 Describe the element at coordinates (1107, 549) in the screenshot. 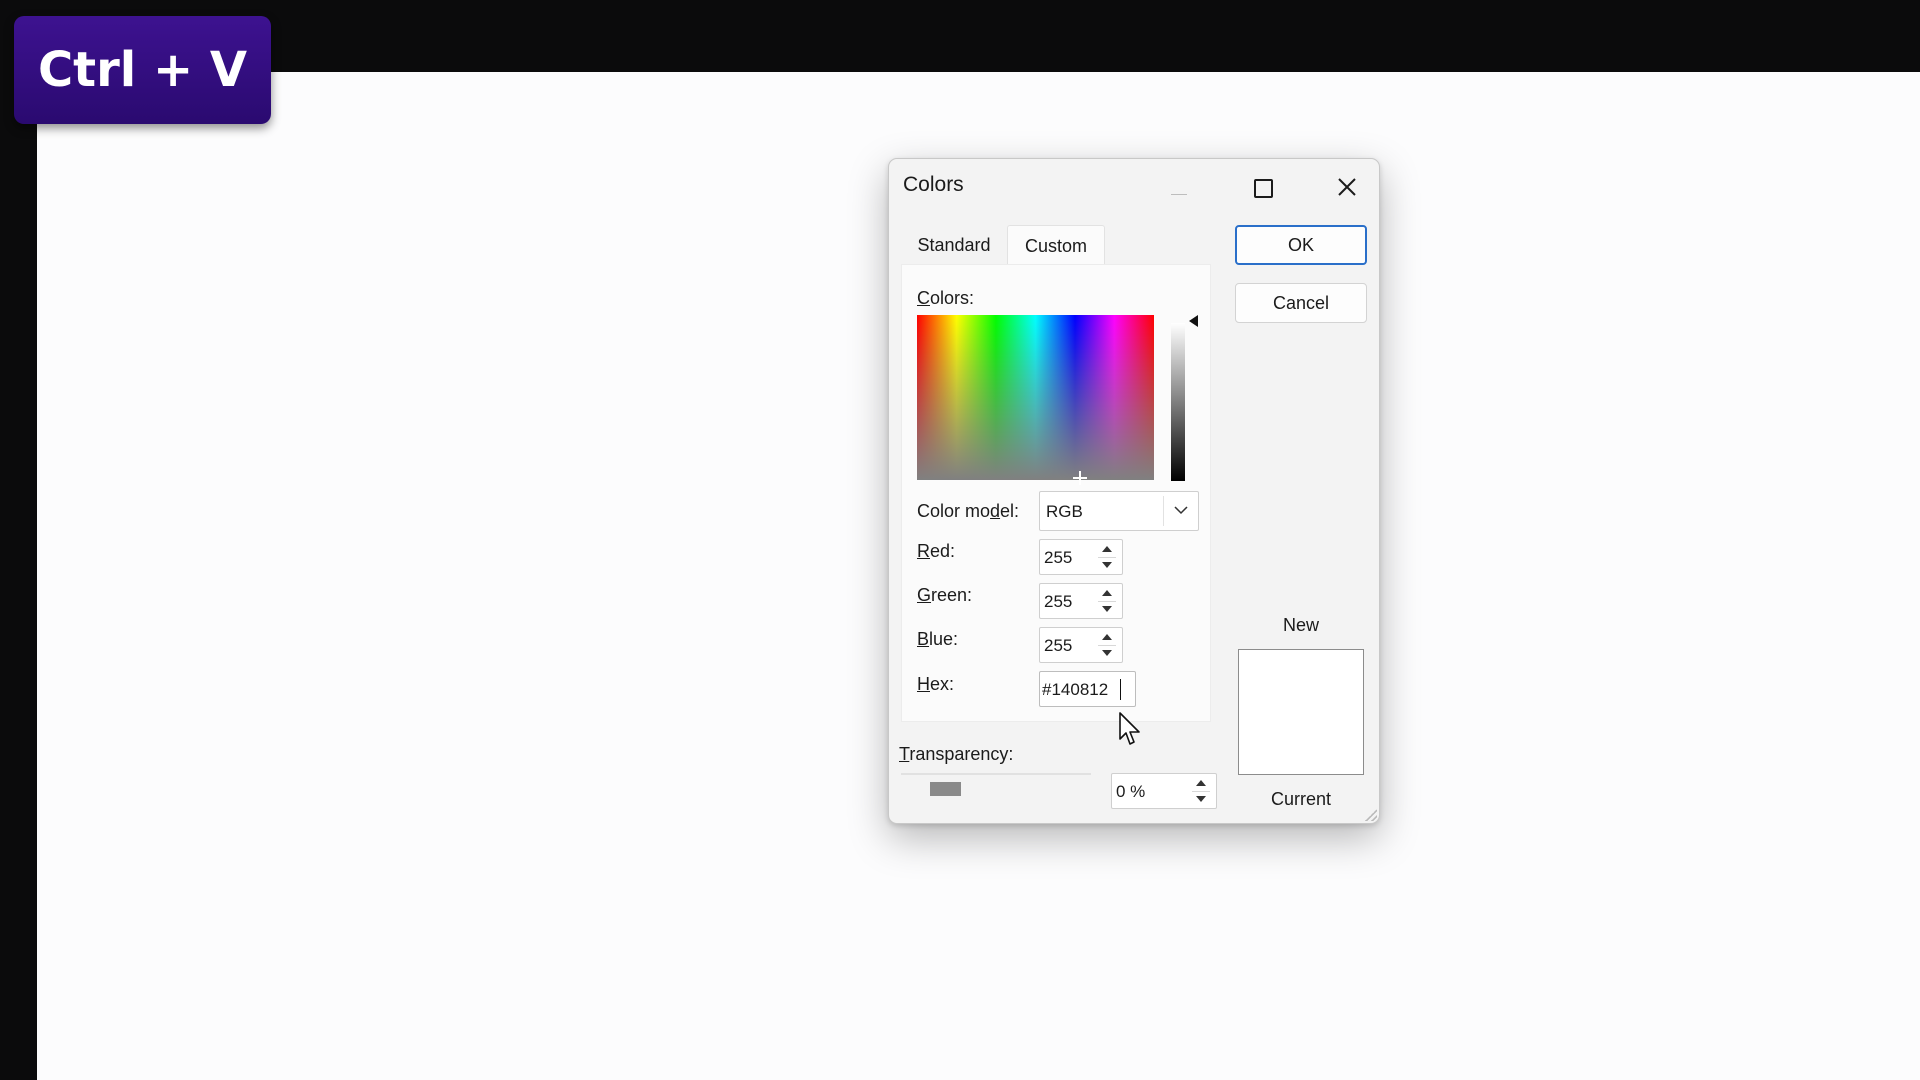

I see `red-increment-button` at that location.